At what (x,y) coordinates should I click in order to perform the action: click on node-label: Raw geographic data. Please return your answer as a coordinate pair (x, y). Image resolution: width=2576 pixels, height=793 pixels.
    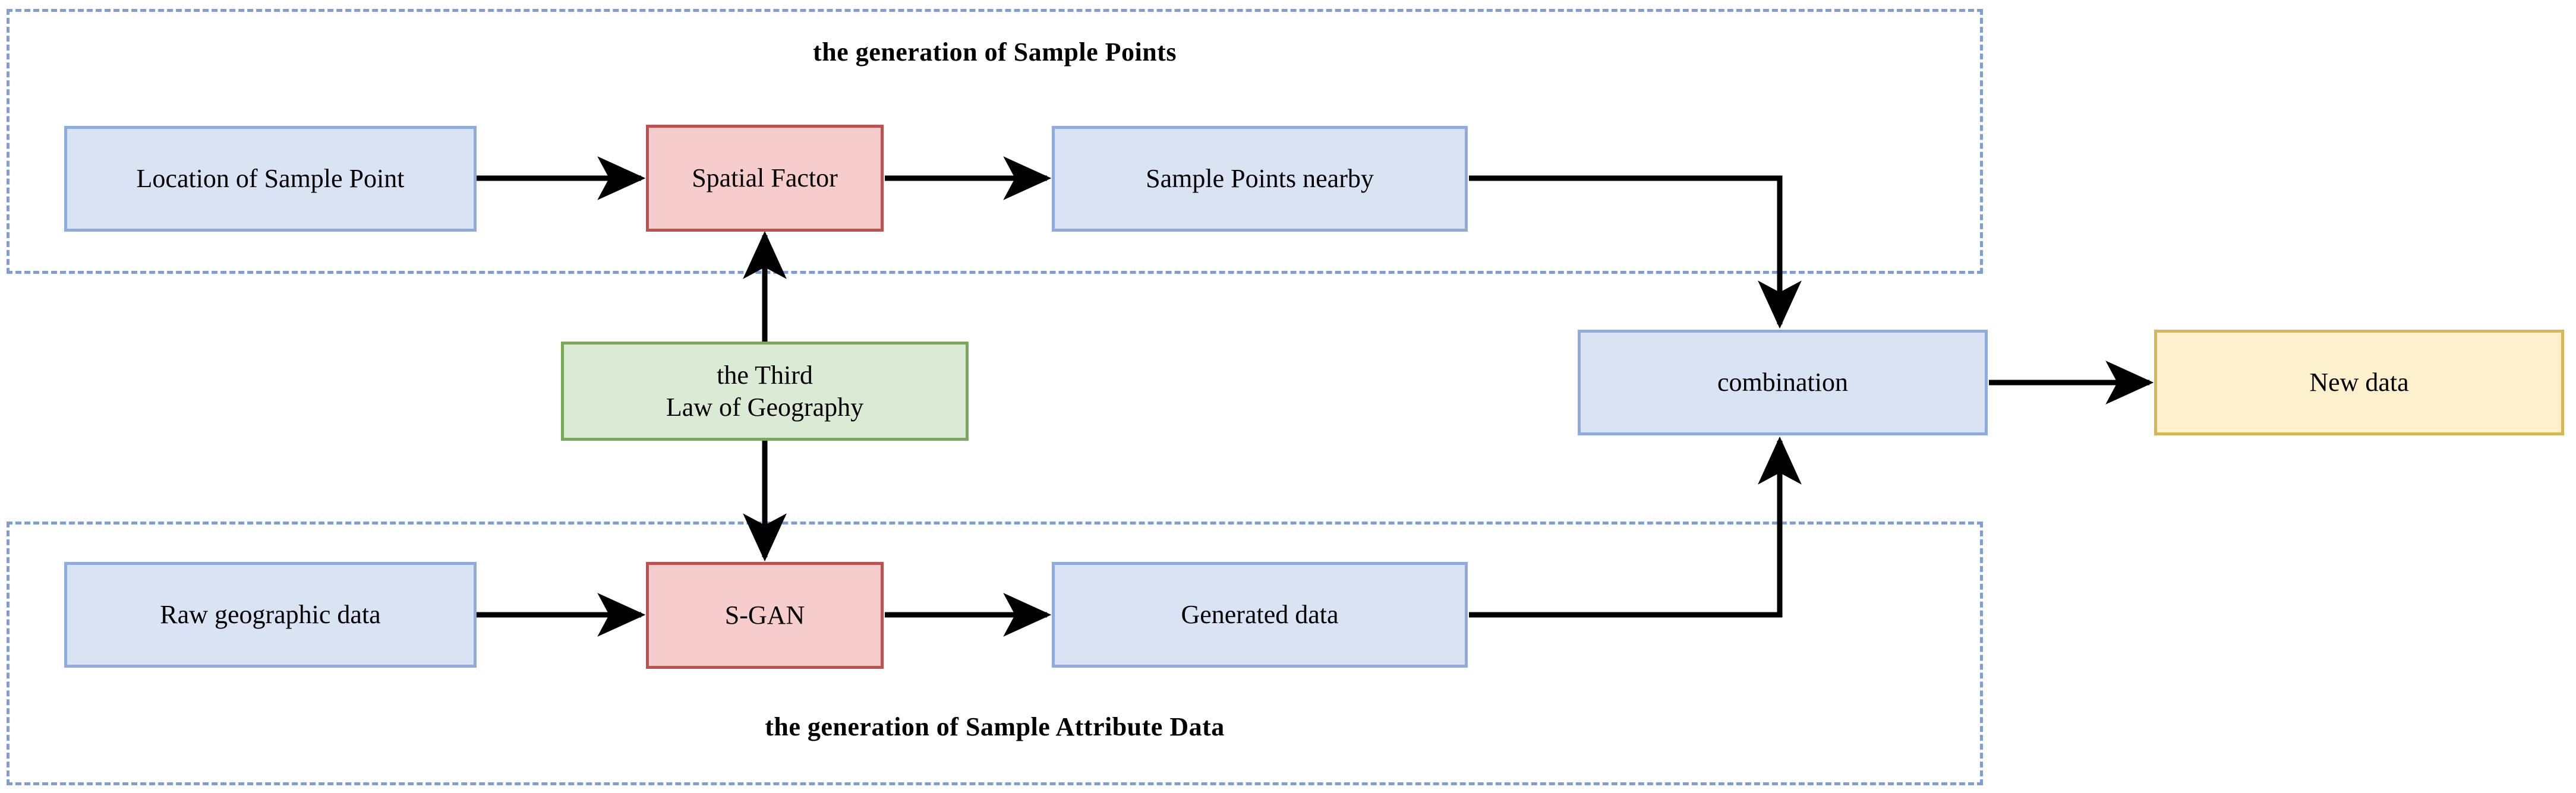
    Looking at the image, I should click on (271, 615).